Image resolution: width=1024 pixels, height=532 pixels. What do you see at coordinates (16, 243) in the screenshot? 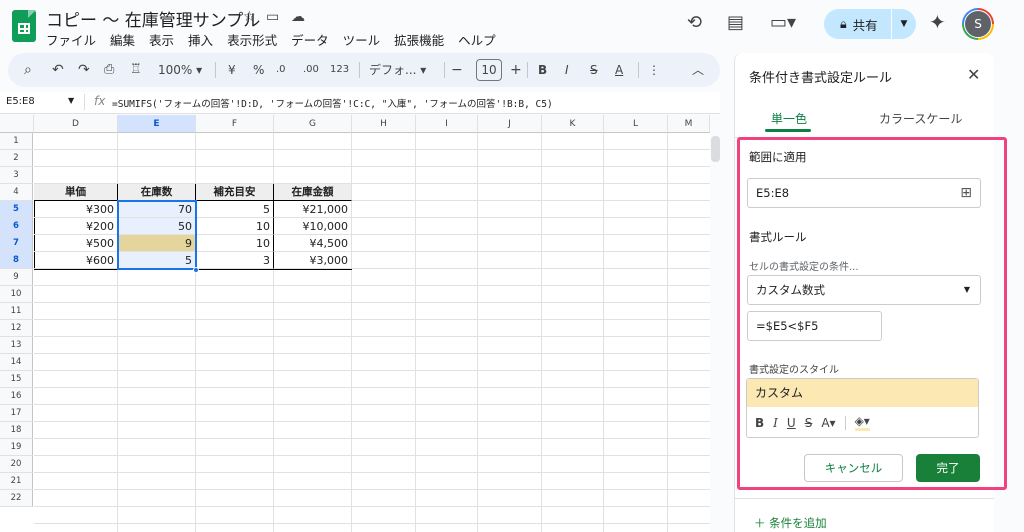
I see `row-header: 7` at bounding box center [16, 243].